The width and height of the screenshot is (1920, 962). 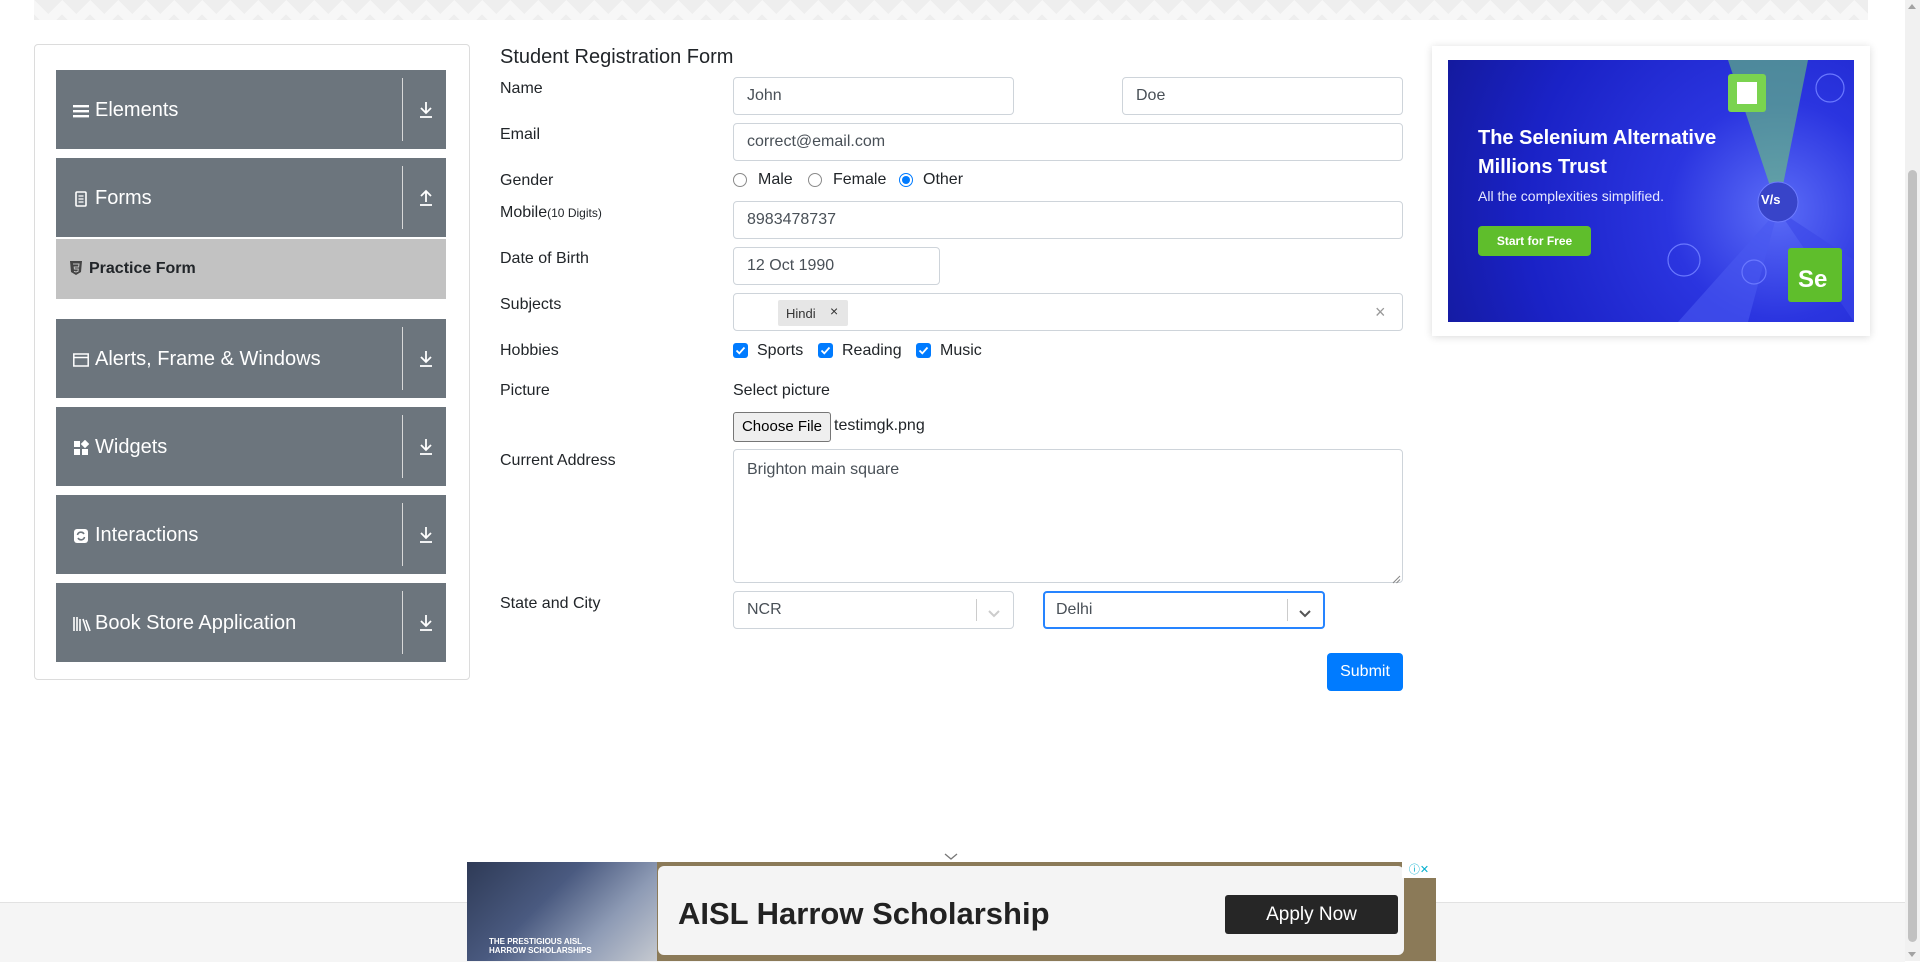 What do you see at coordinates (123, 198) in the screenshot?
I see `sidebar-group-label: Forms` at bounding box center [123, 198].